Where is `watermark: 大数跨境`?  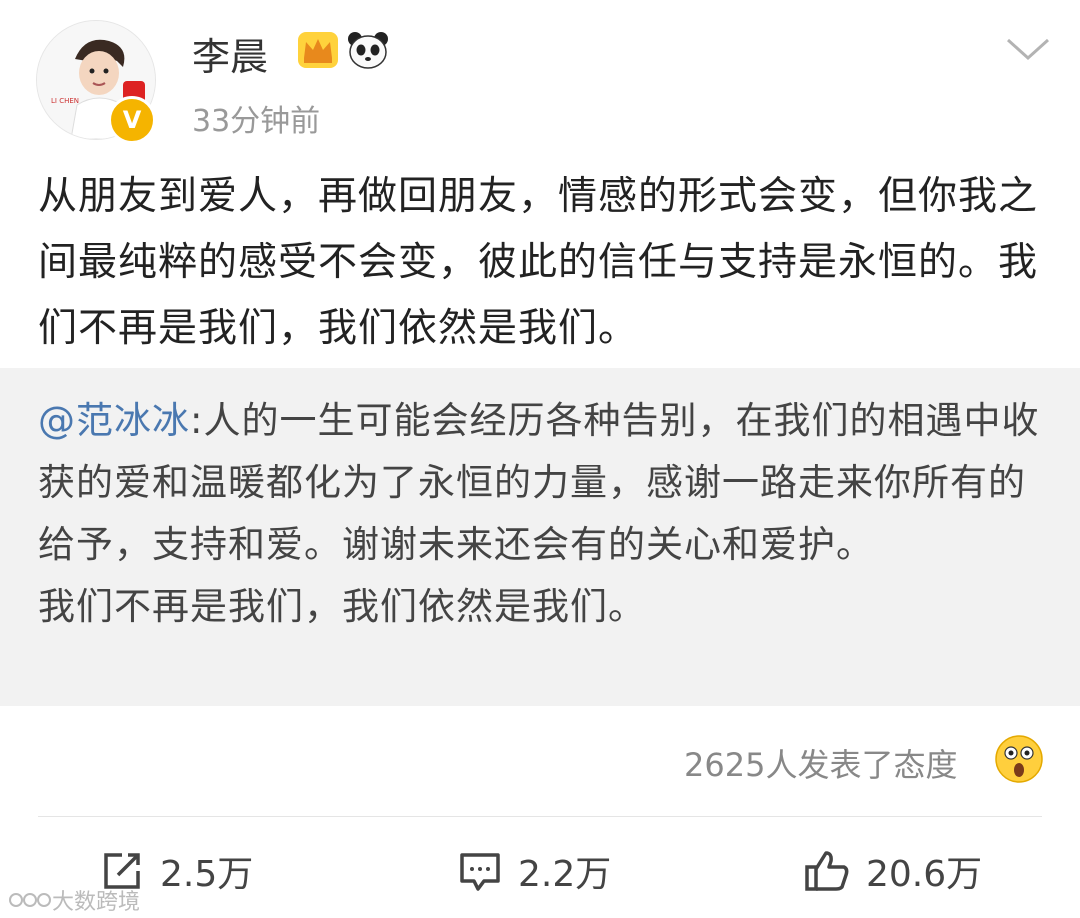
watermark: 大数跨境 is located at coordinates (74, 900).